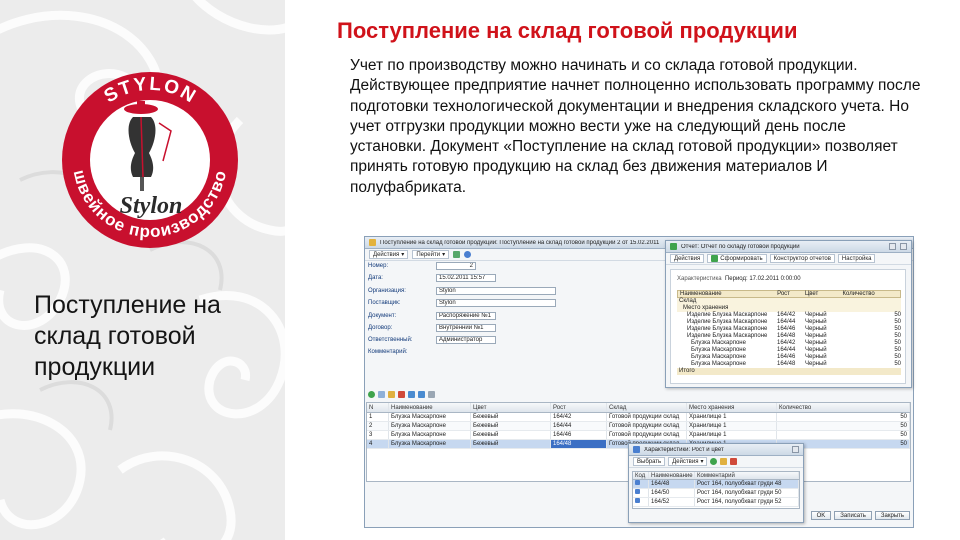 This screenshot has width=960, height=540. I want to click on document-icon, so click(372, 242).